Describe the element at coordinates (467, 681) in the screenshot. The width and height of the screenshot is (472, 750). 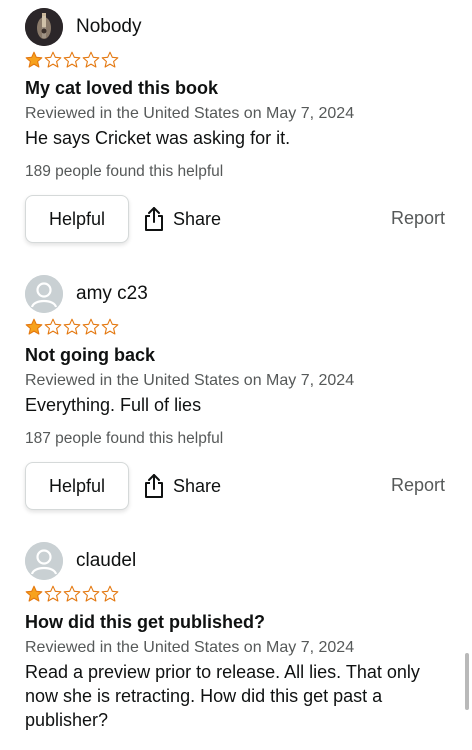
I see `scrollbar` at that location.